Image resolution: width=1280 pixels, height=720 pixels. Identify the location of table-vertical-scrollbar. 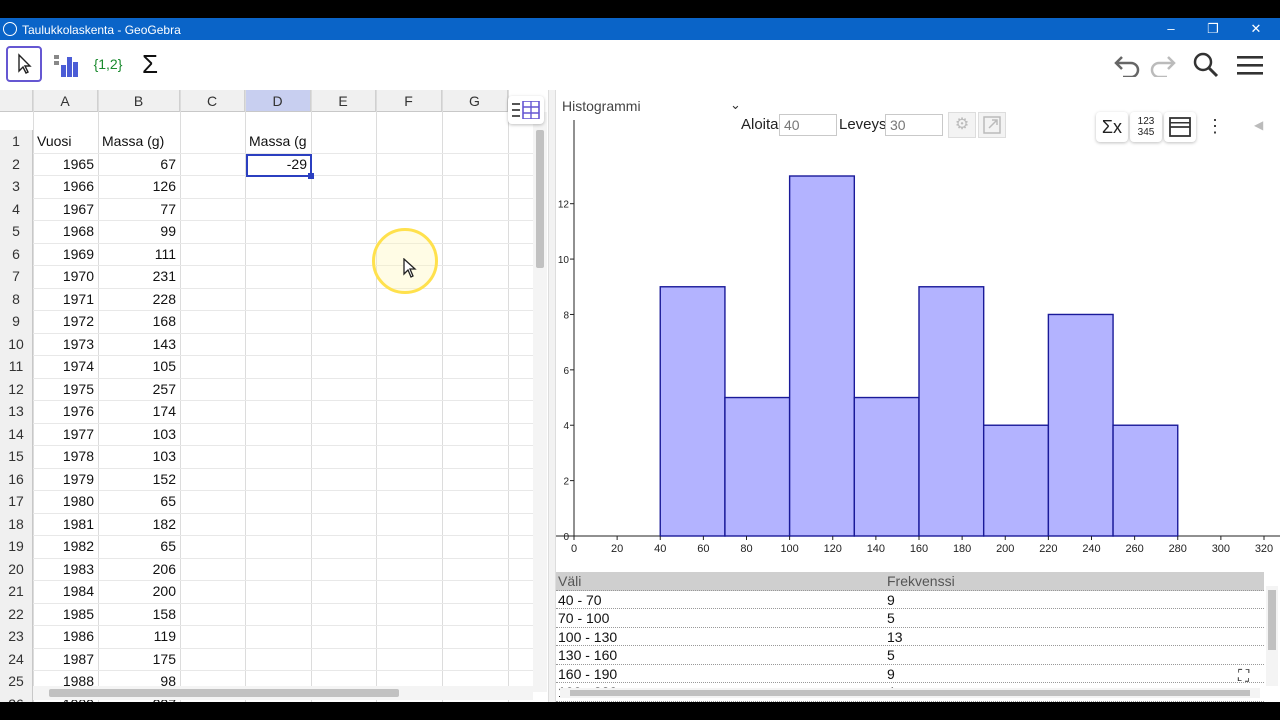
(1272, 636).